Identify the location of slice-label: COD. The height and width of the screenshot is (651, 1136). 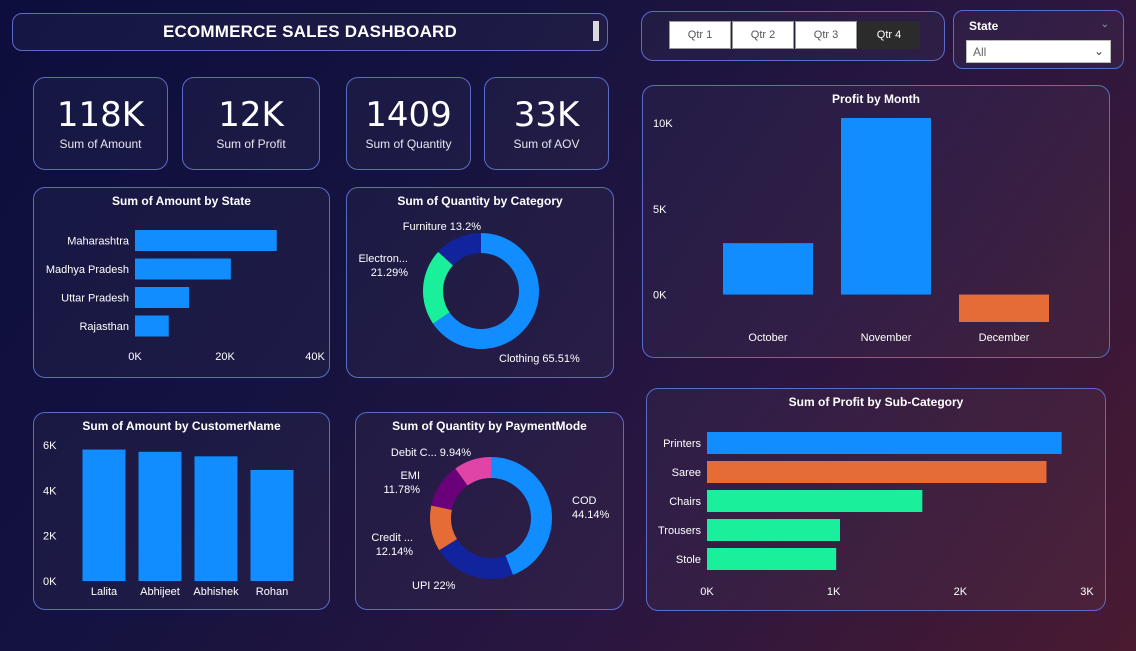
(584, 501).